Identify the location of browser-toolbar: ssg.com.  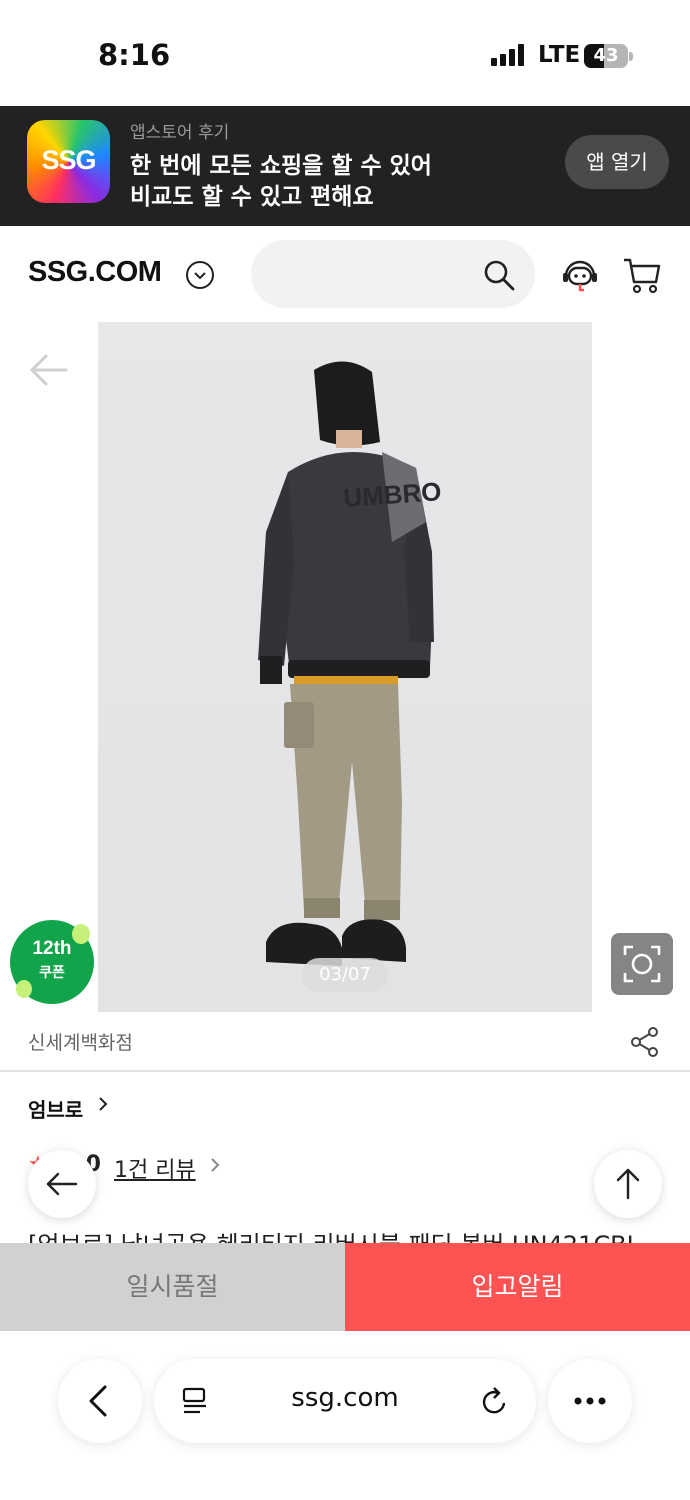
(345, 1415).